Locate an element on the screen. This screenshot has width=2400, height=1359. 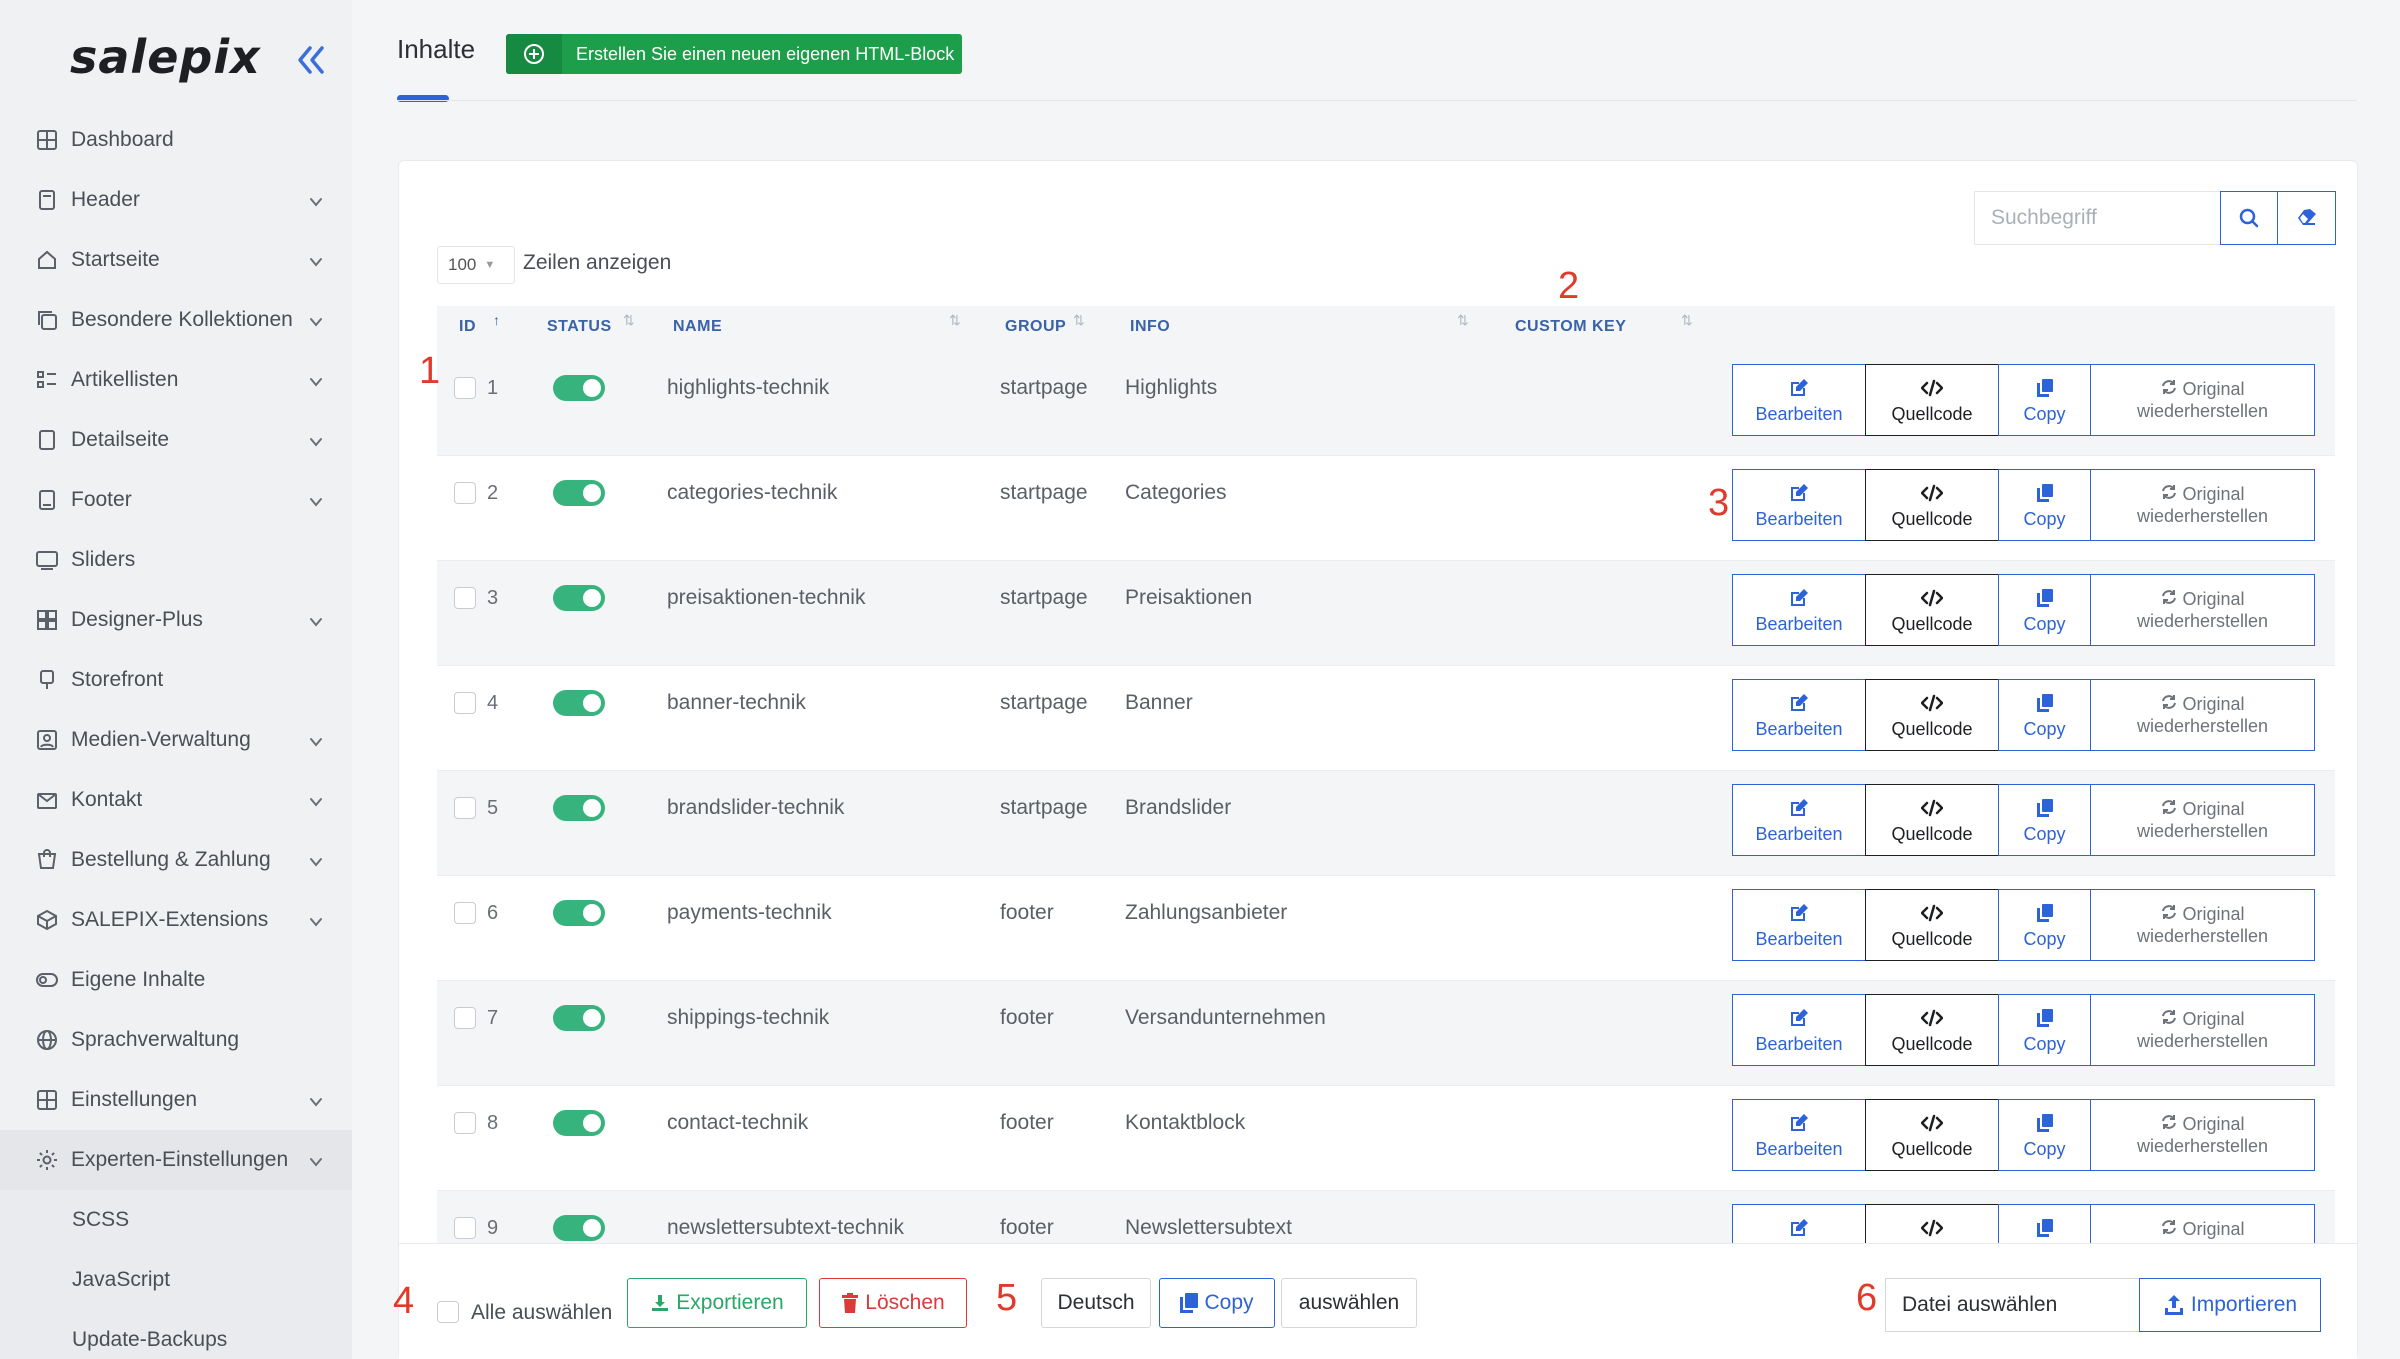
column-header-name: NAME is located at coordinates (697, 327).